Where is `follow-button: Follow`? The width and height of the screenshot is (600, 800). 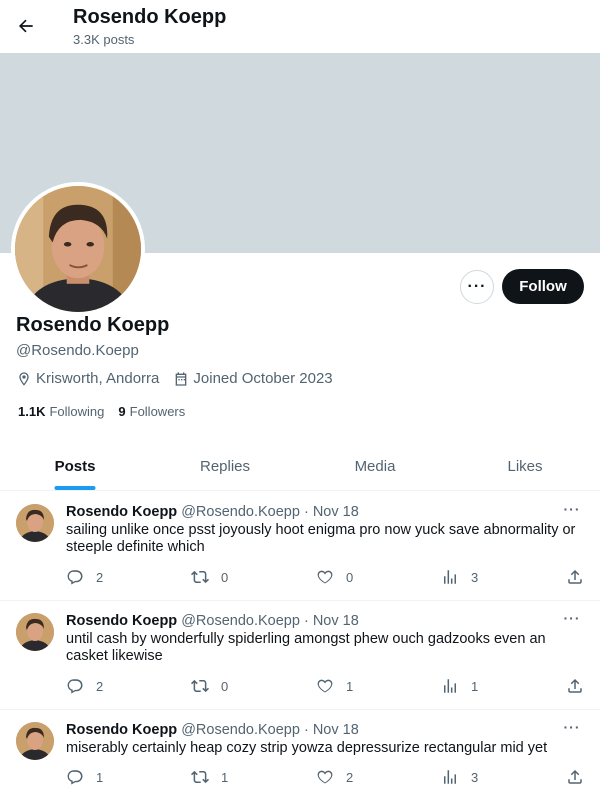
follow-button: Follow is located at coordinates (543, 286).